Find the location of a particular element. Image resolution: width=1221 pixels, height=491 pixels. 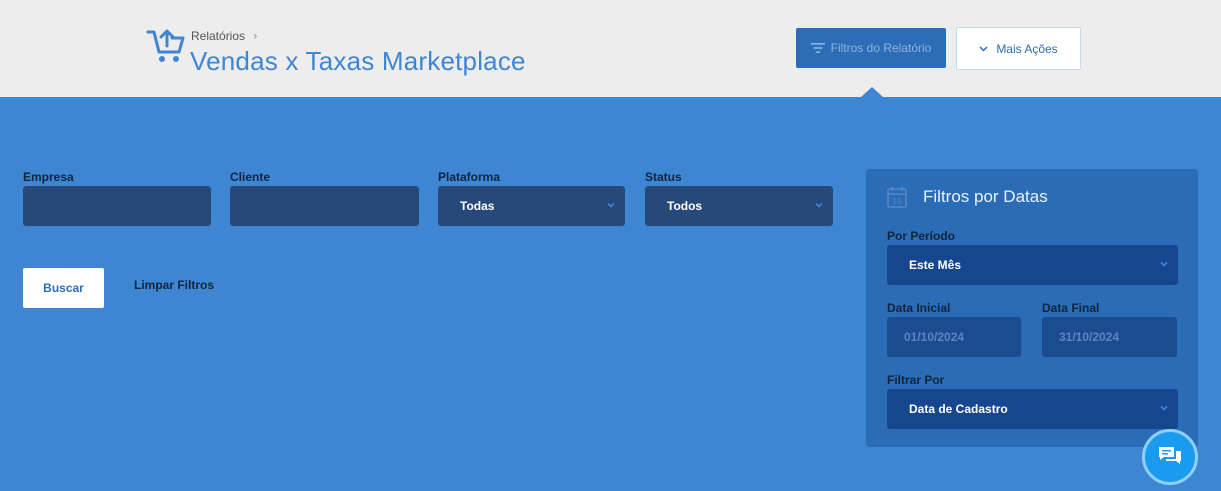

start-date-label: Data Inicial is located at coordinates (919, 308).